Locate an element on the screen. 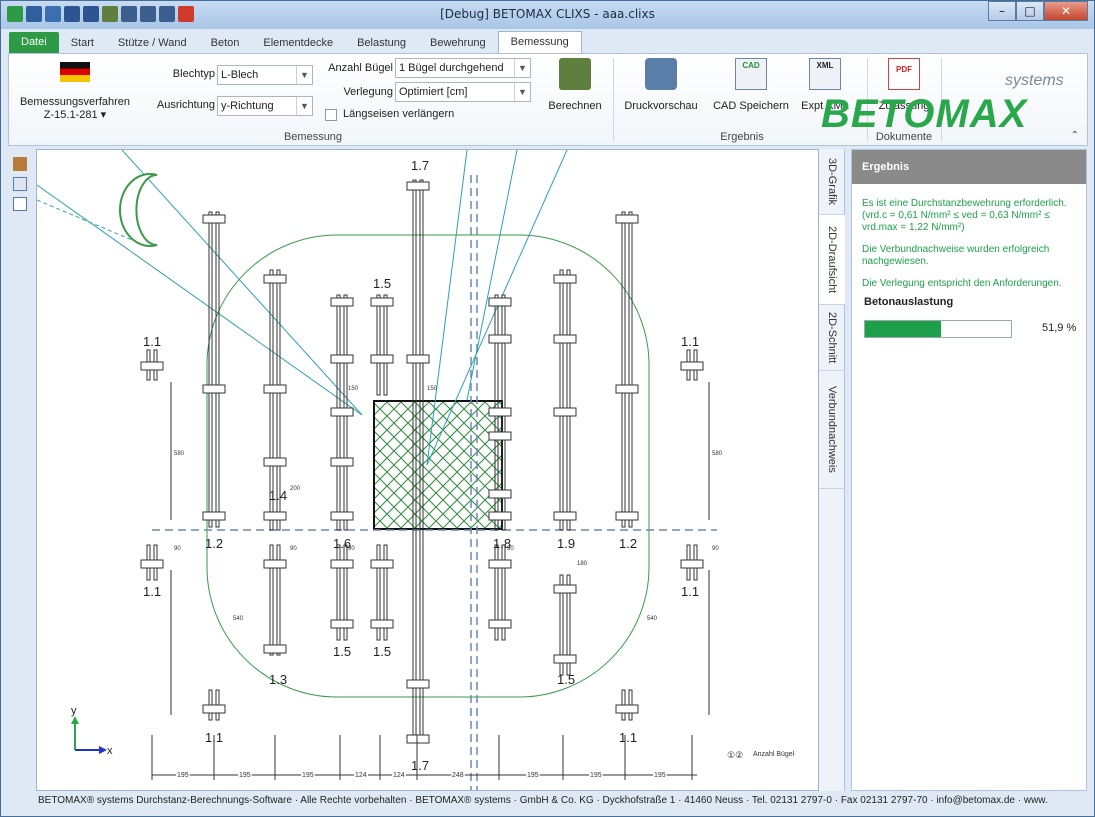 This screenshot has height=817, width=1095. panel-title: Ergebnis is located at coordinates (969, 167).